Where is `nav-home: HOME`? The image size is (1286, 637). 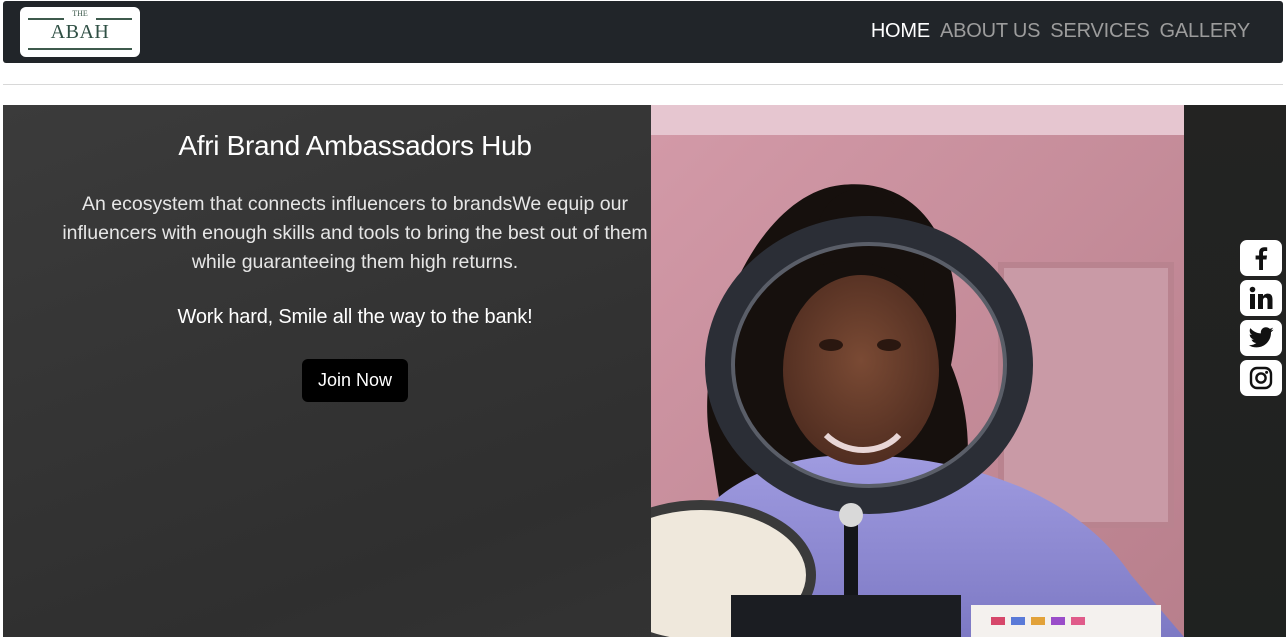 nav-home: HOME is located at coordinates (900, 31).